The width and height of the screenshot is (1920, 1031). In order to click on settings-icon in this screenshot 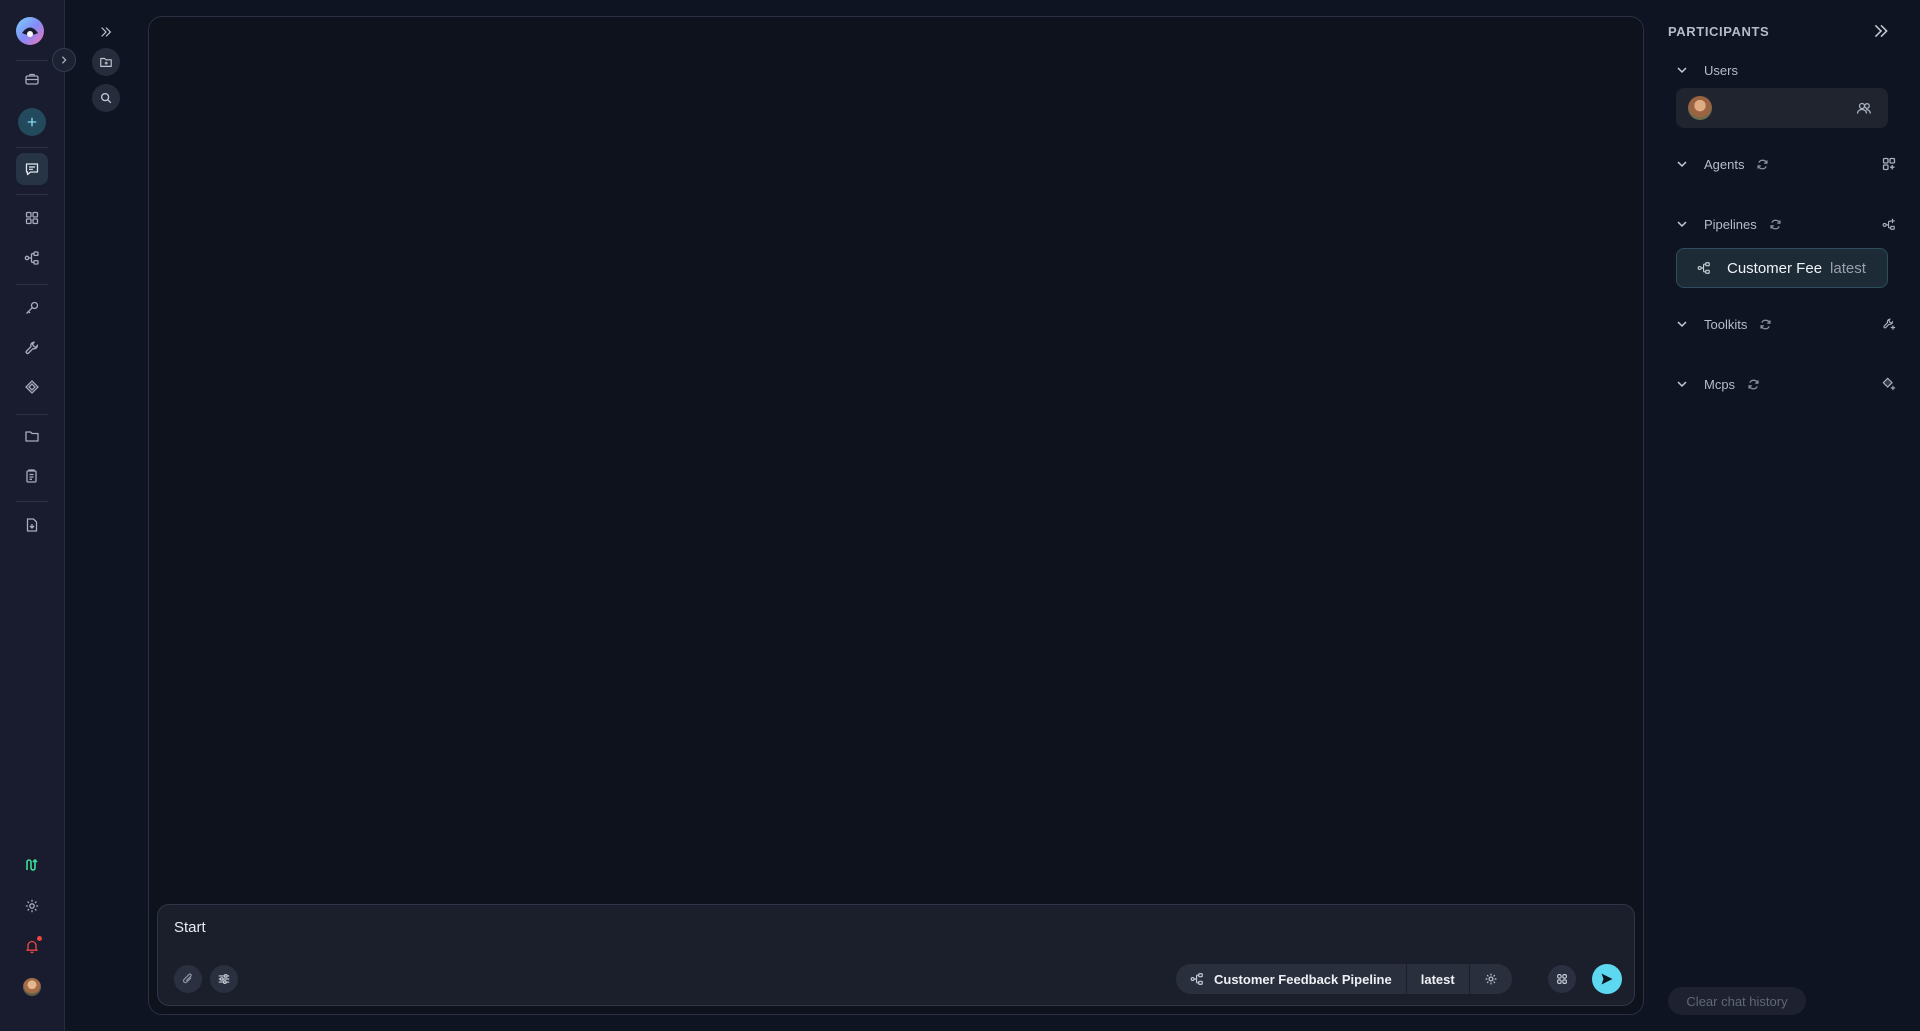, I will do `click(32, 906)`.